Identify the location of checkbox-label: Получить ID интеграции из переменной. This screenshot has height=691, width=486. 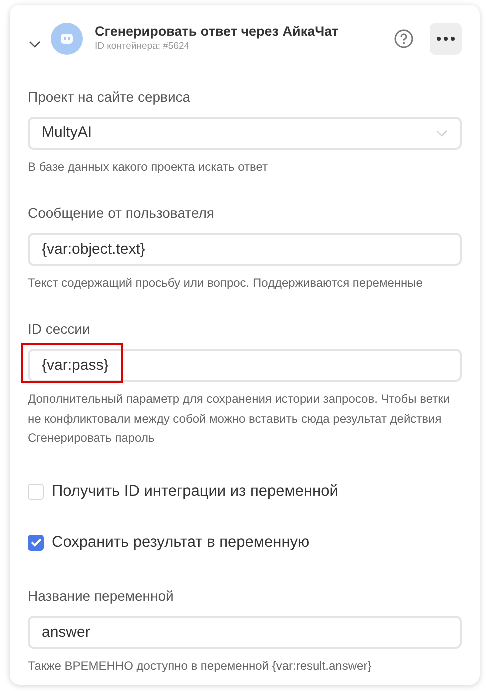
(195, 492).